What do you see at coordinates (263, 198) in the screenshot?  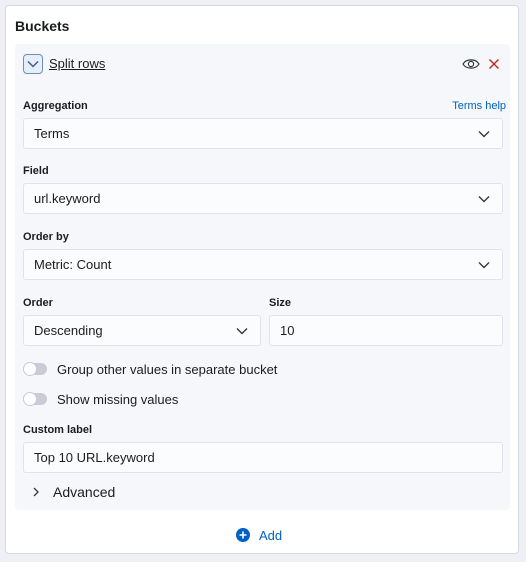 I see `field-select: url.keyword` at bounding box center [263, 198].